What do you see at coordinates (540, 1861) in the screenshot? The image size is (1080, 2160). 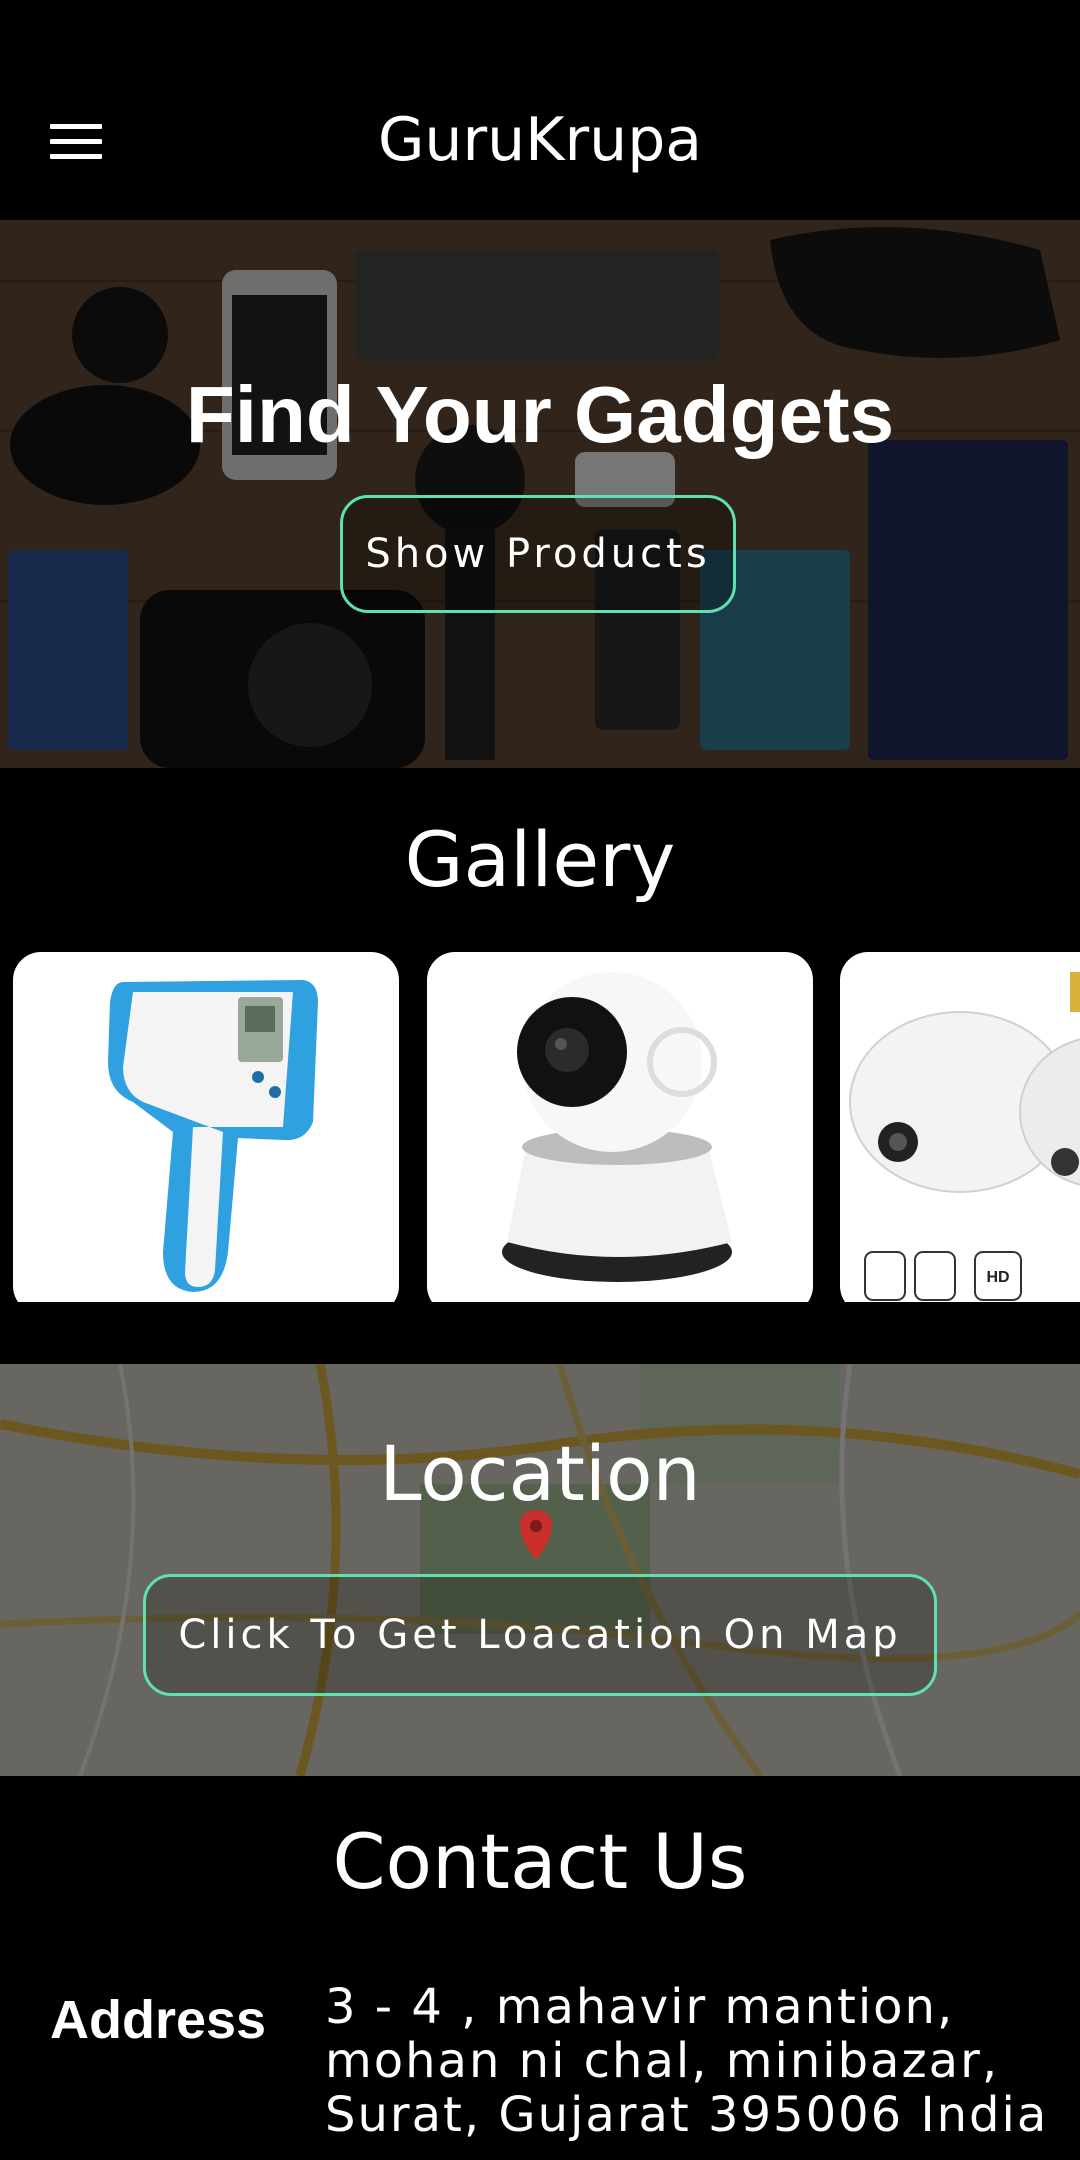 I see `contact-title: Contact Us` at bounding box center [540, 1861].